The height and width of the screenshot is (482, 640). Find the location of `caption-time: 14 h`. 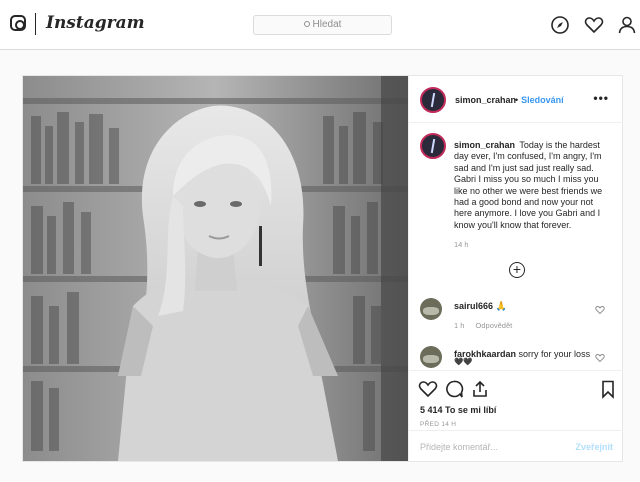

caption-time: 14 h is located at coordinates (461, 244).